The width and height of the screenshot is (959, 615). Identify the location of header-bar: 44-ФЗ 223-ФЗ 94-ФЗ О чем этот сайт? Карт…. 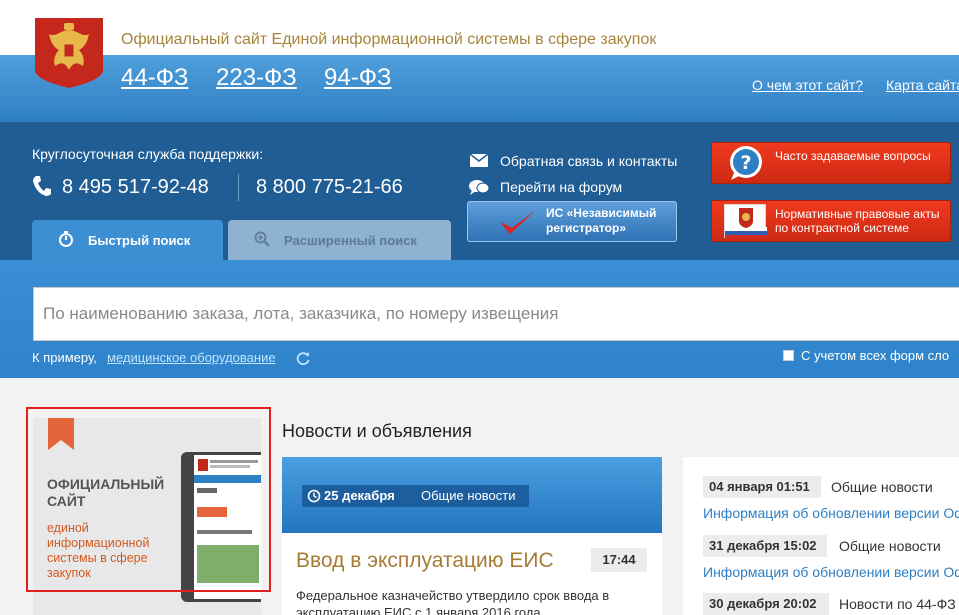
(479, 89).